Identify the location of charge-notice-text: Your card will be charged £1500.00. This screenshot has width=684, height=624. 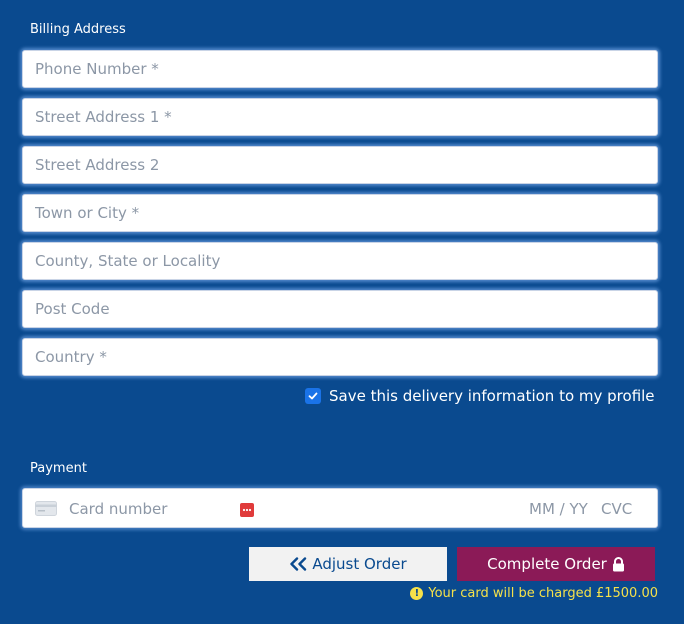
(543, 593).